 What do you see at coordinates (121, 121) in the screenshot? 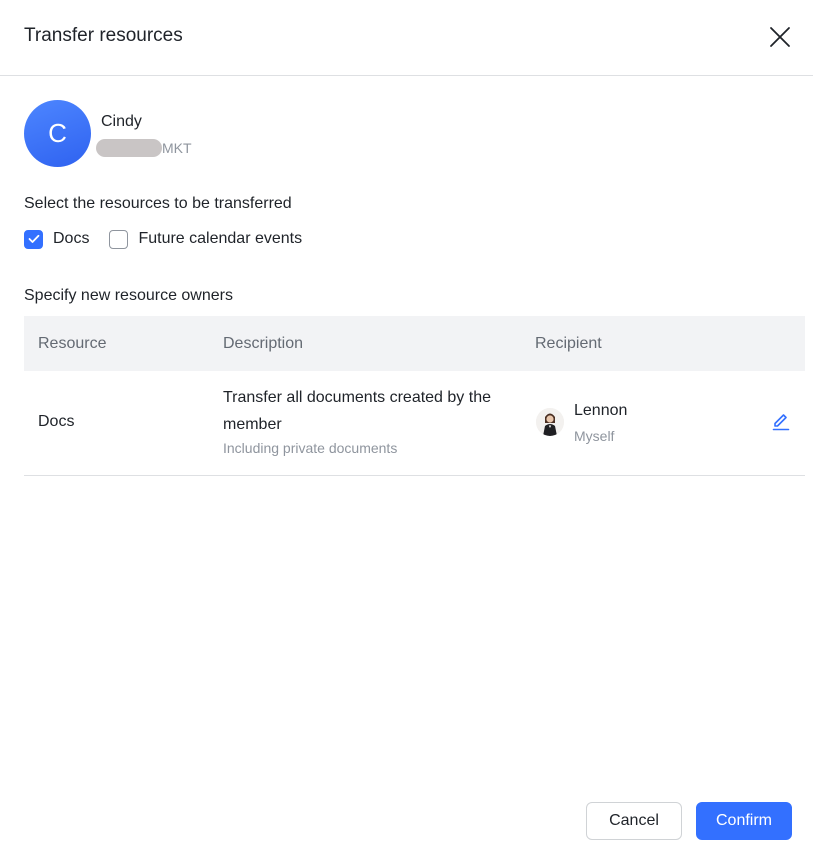
I see `member-name: Cindy` at bounding box center [121, 121].